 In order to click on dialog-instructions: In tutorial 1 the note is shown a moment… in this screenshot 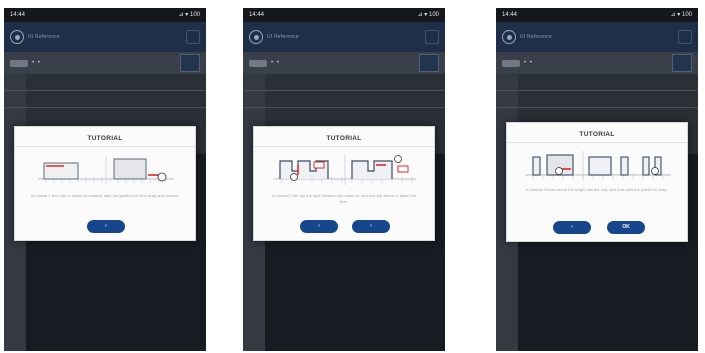, I will do `click(105, 195)`.